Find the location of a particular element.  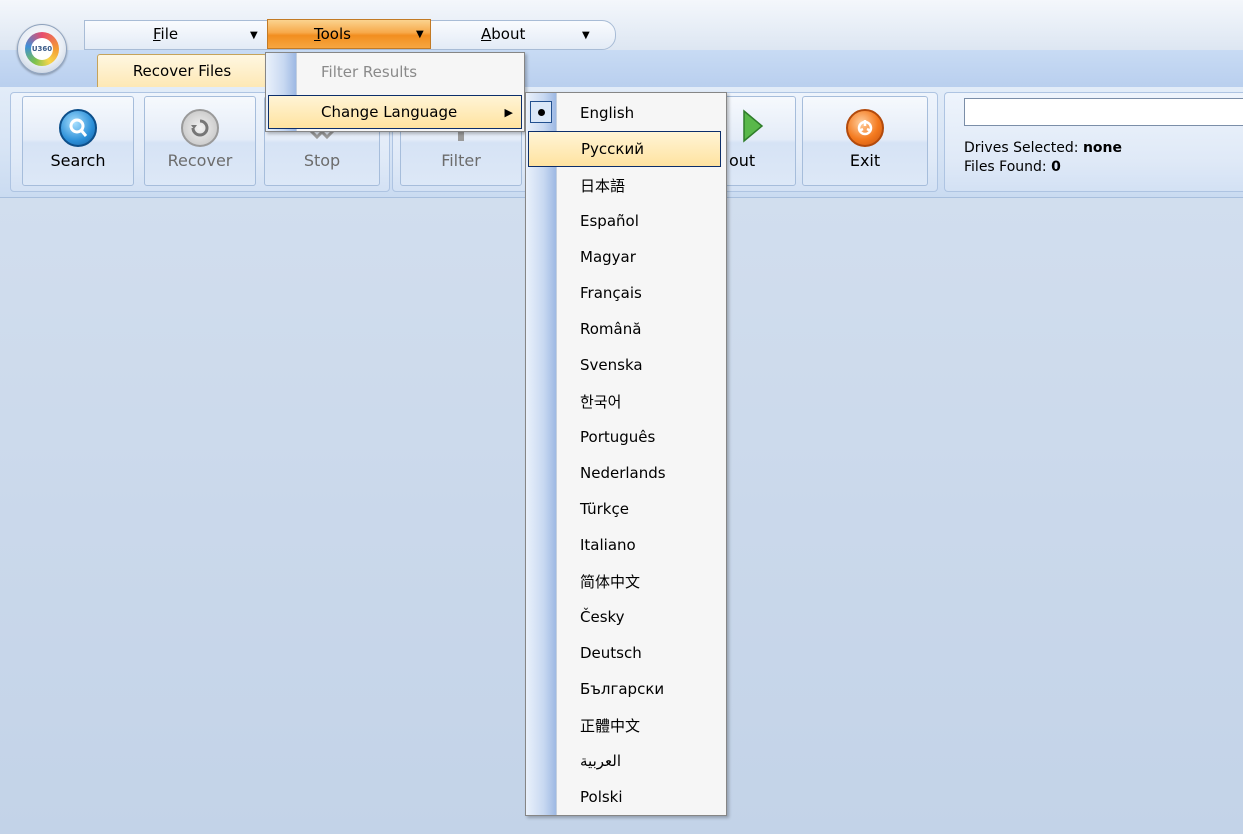

lang-item-label: Русский is located at coordinates (612, 149).